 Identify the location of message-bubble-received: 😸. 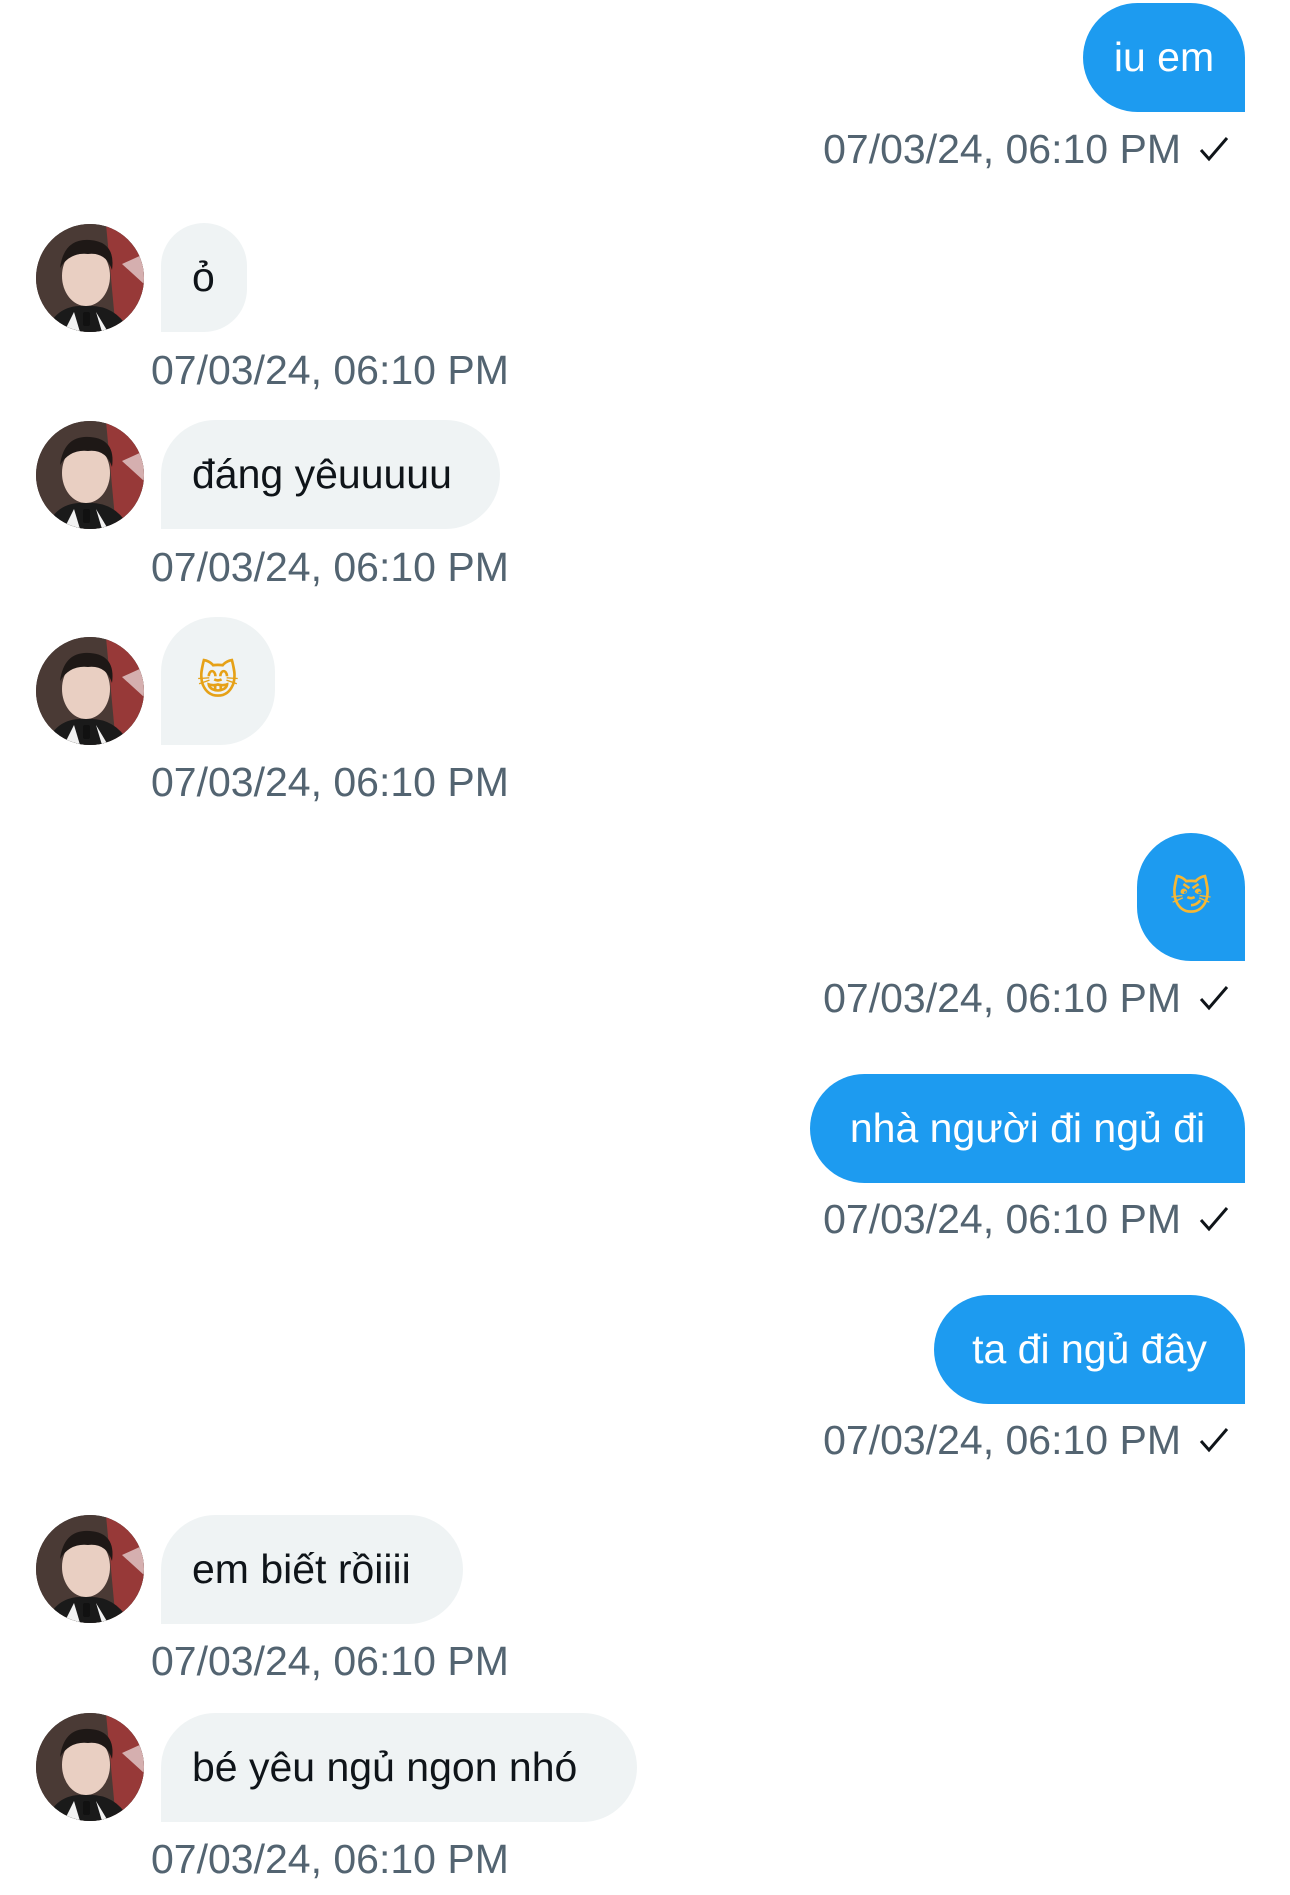
(218, 681).